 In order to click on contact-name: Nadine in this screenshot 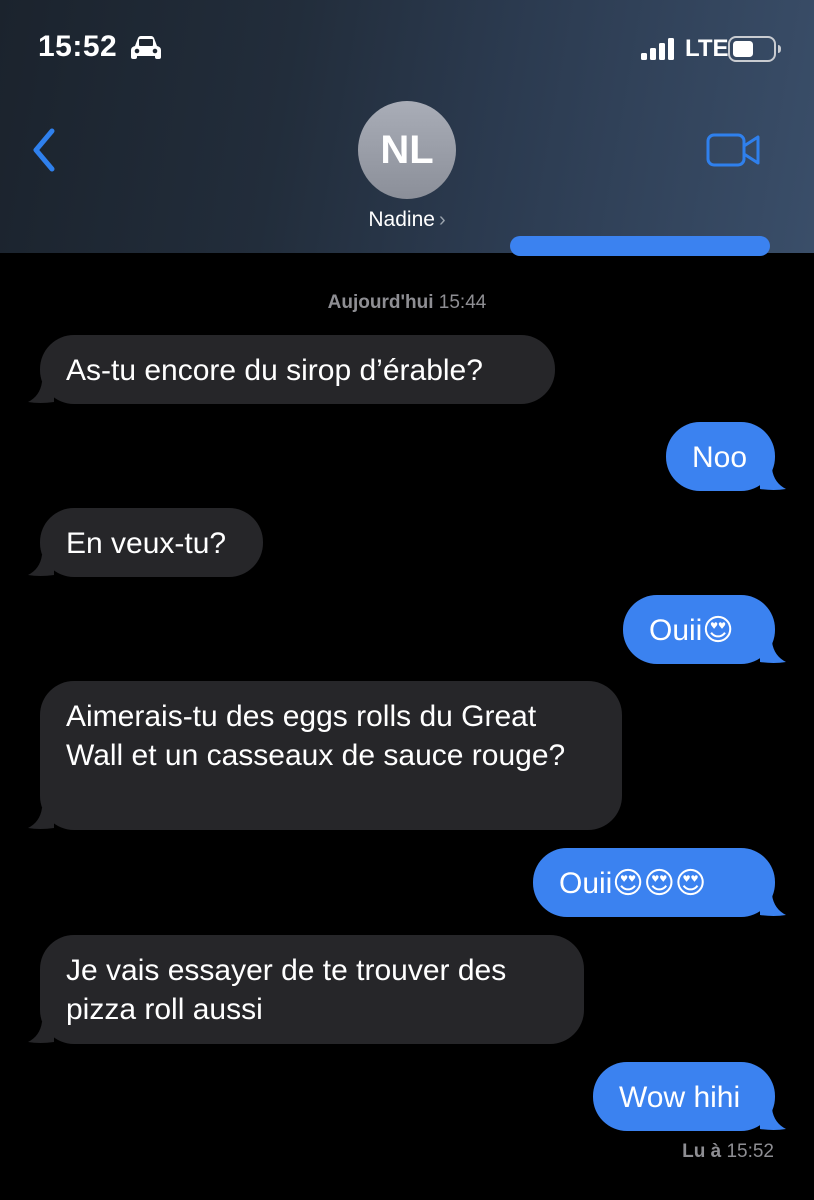, I will do `click(401, 219)`.